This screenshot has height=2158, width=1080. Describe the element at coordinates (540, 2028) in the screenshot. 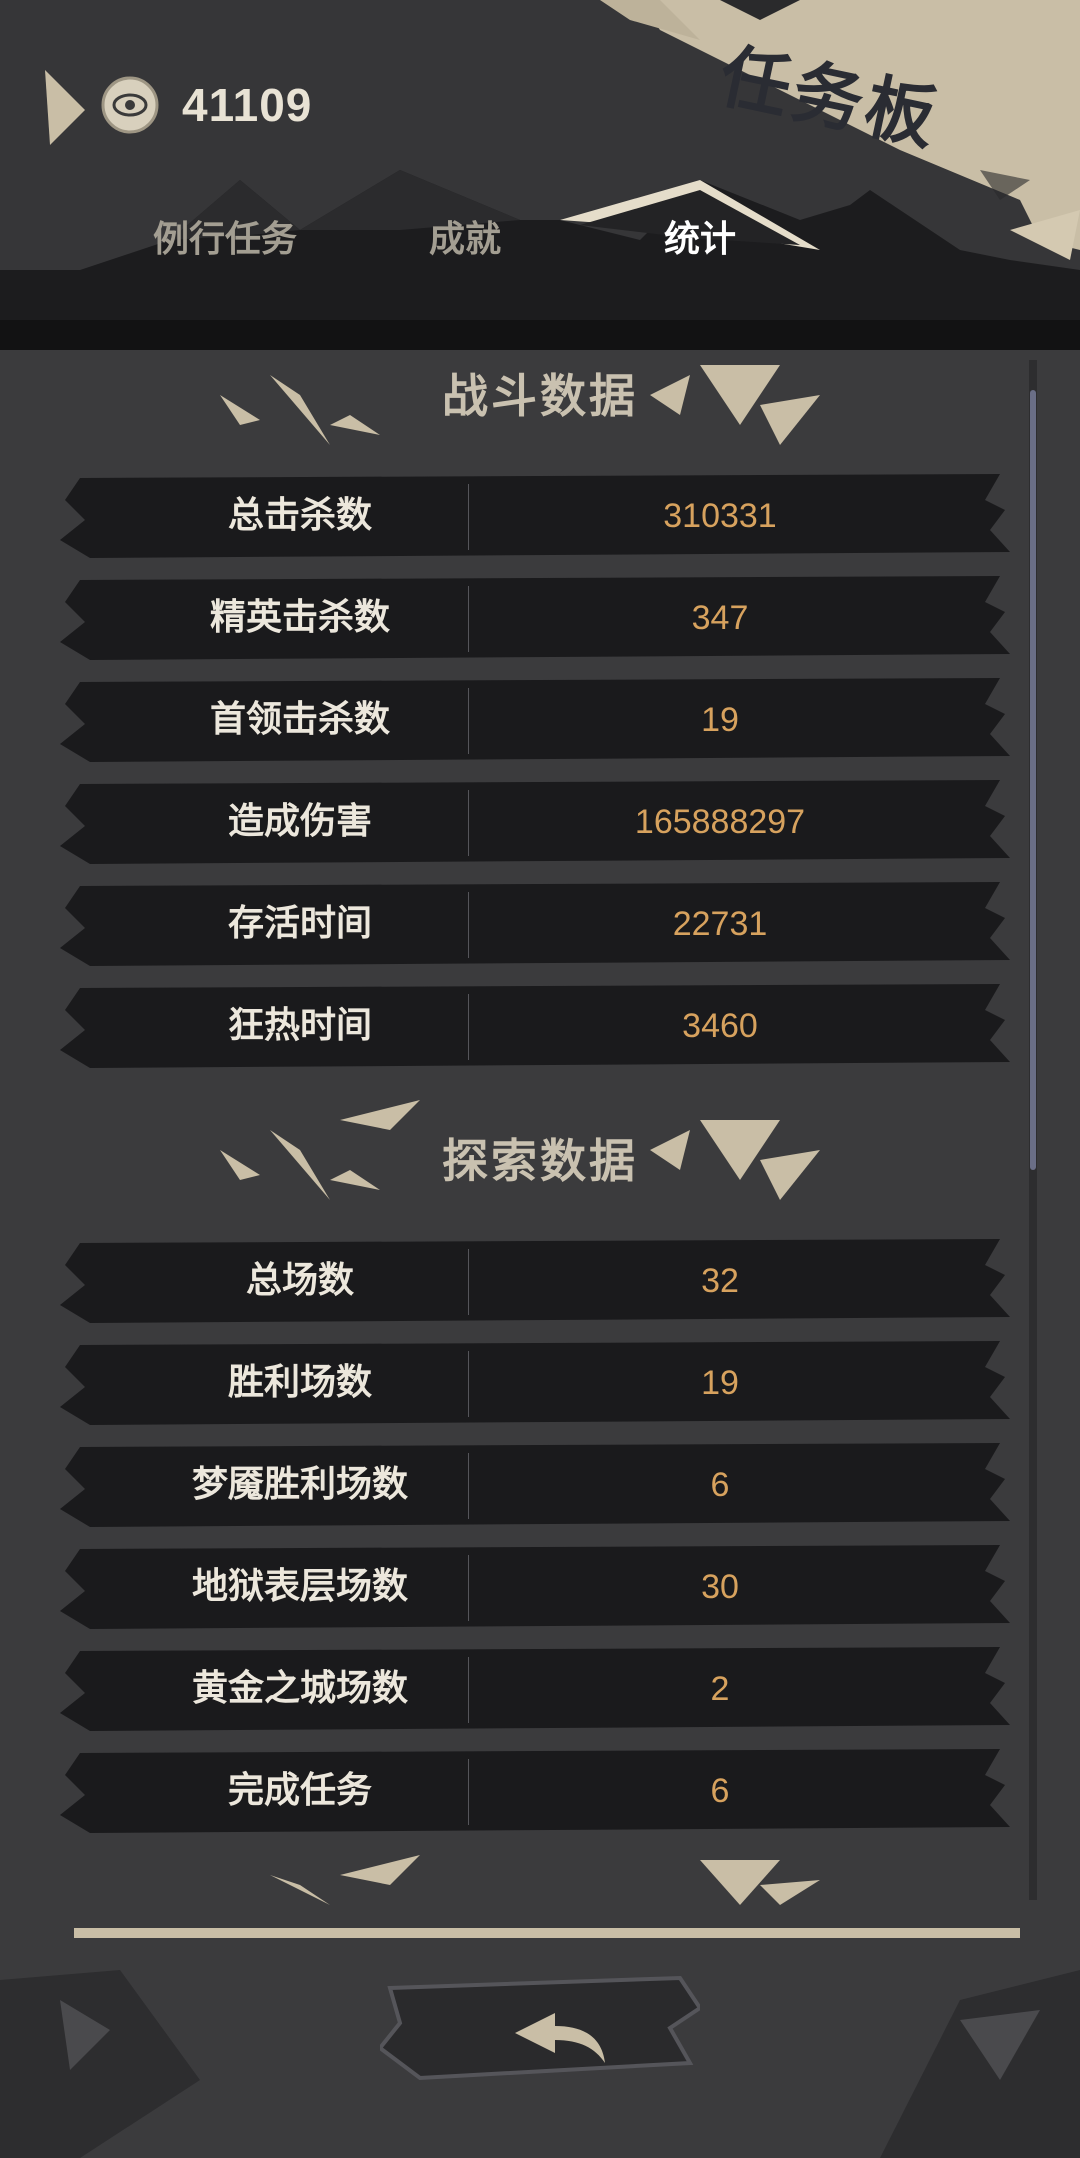

I see `back-button` at that location.